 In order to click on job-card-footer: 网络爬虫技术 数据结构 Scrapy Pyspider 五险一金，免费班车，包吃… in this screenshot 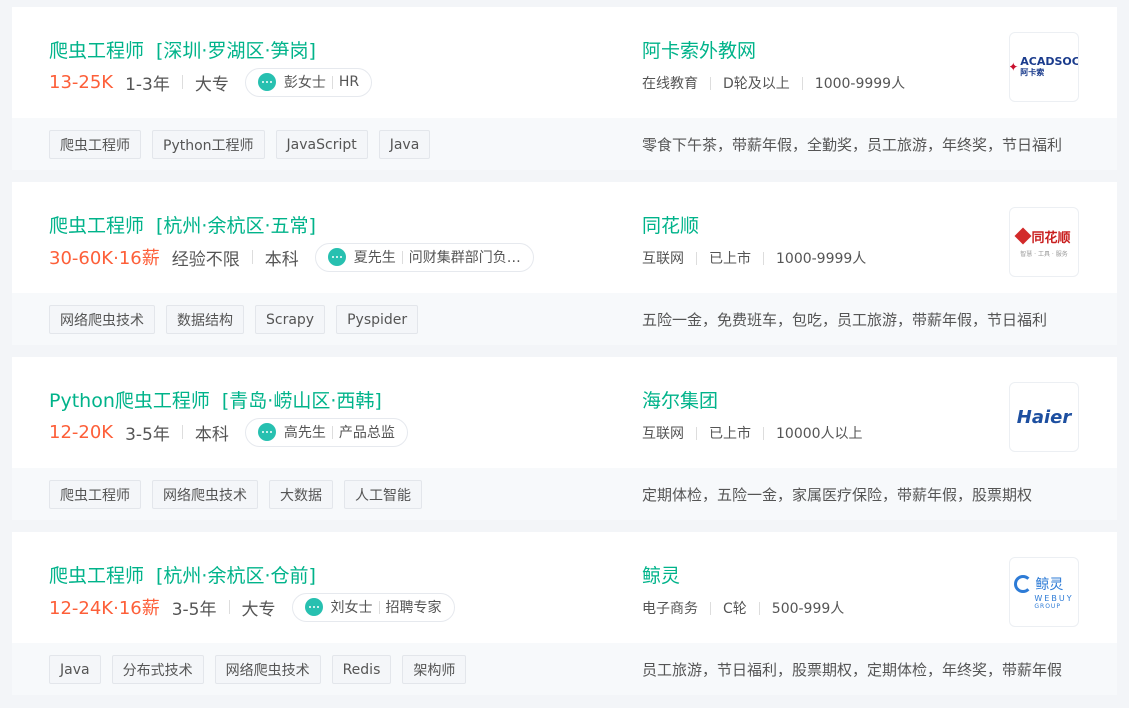, I will do `click(564, 319)`.